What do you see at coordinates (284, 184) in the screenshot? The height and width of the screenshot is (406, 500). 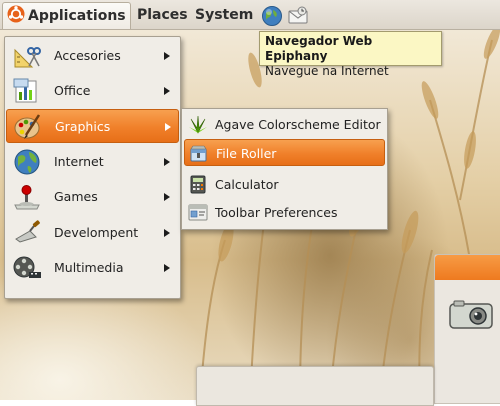 I see `submenu-item-calculator: Calculator` at bounding box center [284, 184].